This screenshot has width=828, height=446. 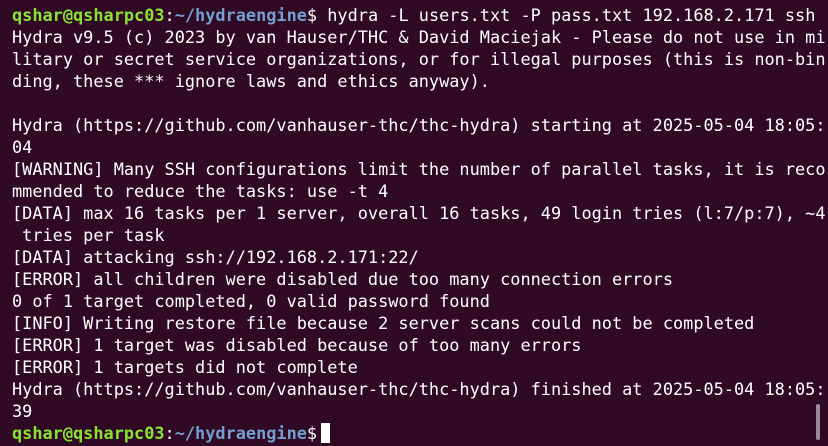 What do you see at coordinates (22, 147) in the screenshot?
I see `output-line: 04` at bounding box center [22, 147].